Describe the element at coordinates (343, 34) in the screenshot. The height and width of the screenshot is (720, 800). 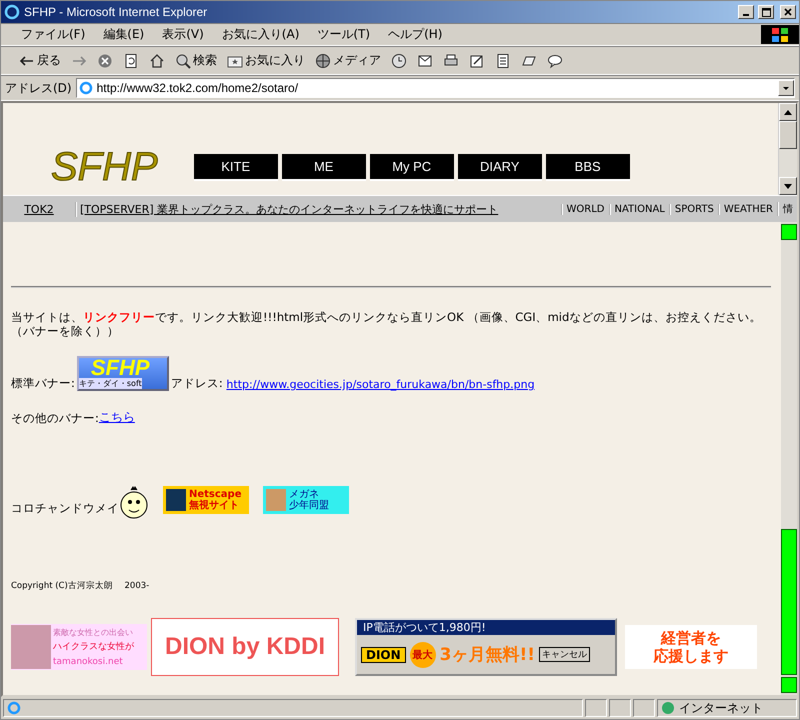
I see `menu-item: ツール(T)` at that location.